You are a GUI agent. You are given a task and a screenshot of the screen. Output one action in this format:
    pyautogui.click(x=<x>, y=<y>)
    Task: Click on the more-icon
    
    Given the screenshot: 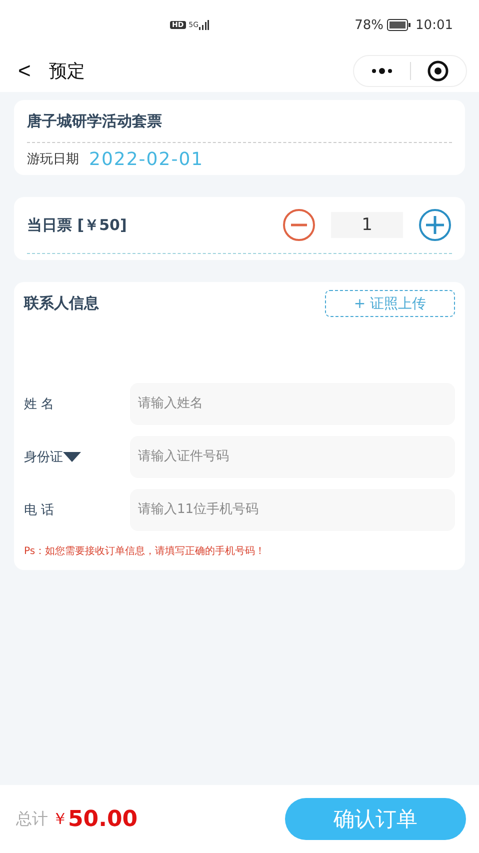 What is the action you would take?
    pyautogui.click(x=381, y=71)
    